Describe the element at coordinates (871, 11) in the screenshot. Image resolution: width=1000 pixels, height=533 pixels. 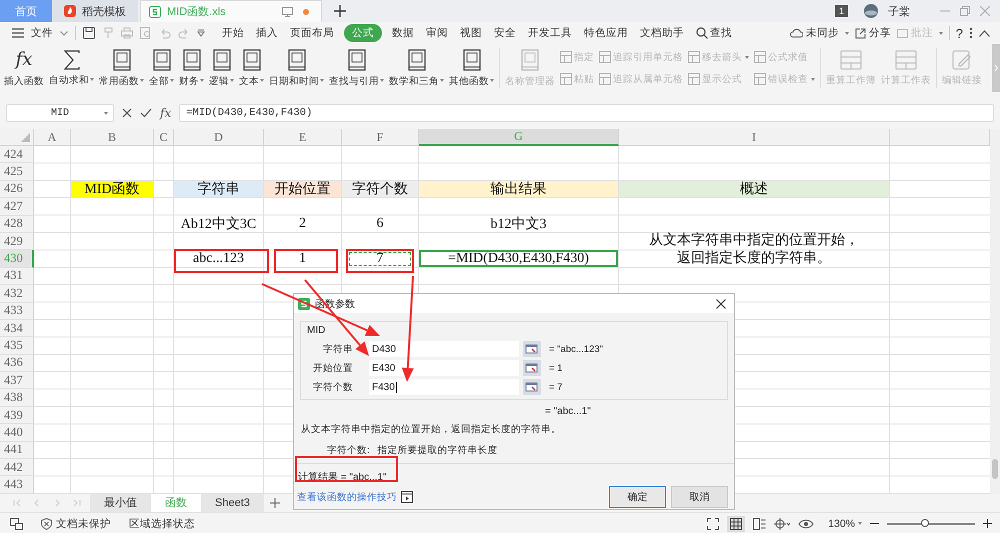
I see `avatar-icon` at that location.